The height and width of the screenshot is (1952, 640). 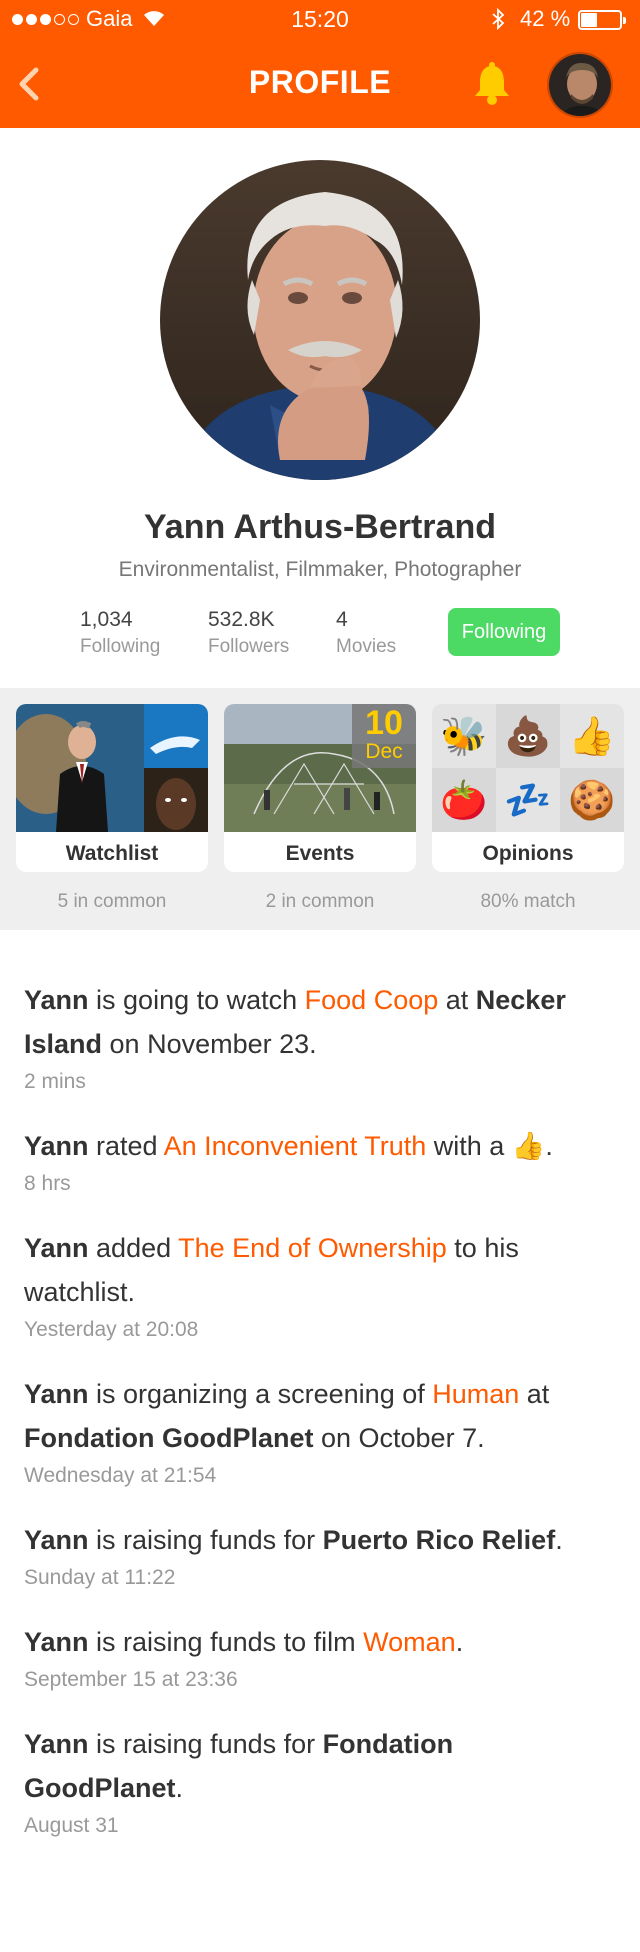 What do you see at coordinates (320, 320) in the screenshot?
I see `profile-photo` at bounding box center [320, 320].